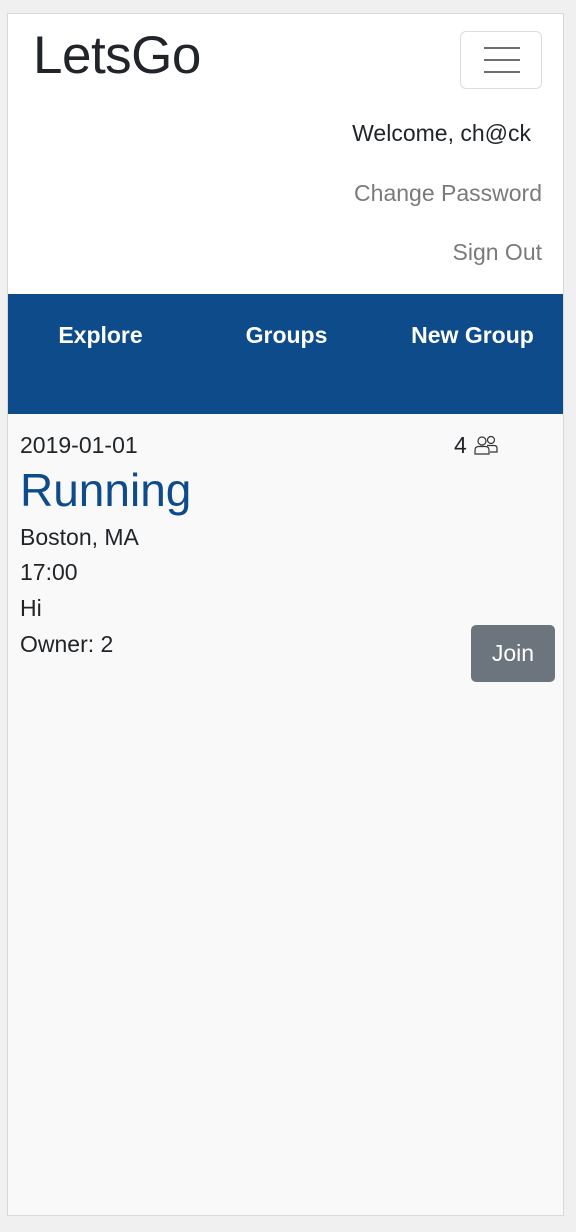 This screenshot has width=576, height=1232. Describe the element at coordinates (502, 48) in the screenshot. I see `hamburger-icon` at that location.